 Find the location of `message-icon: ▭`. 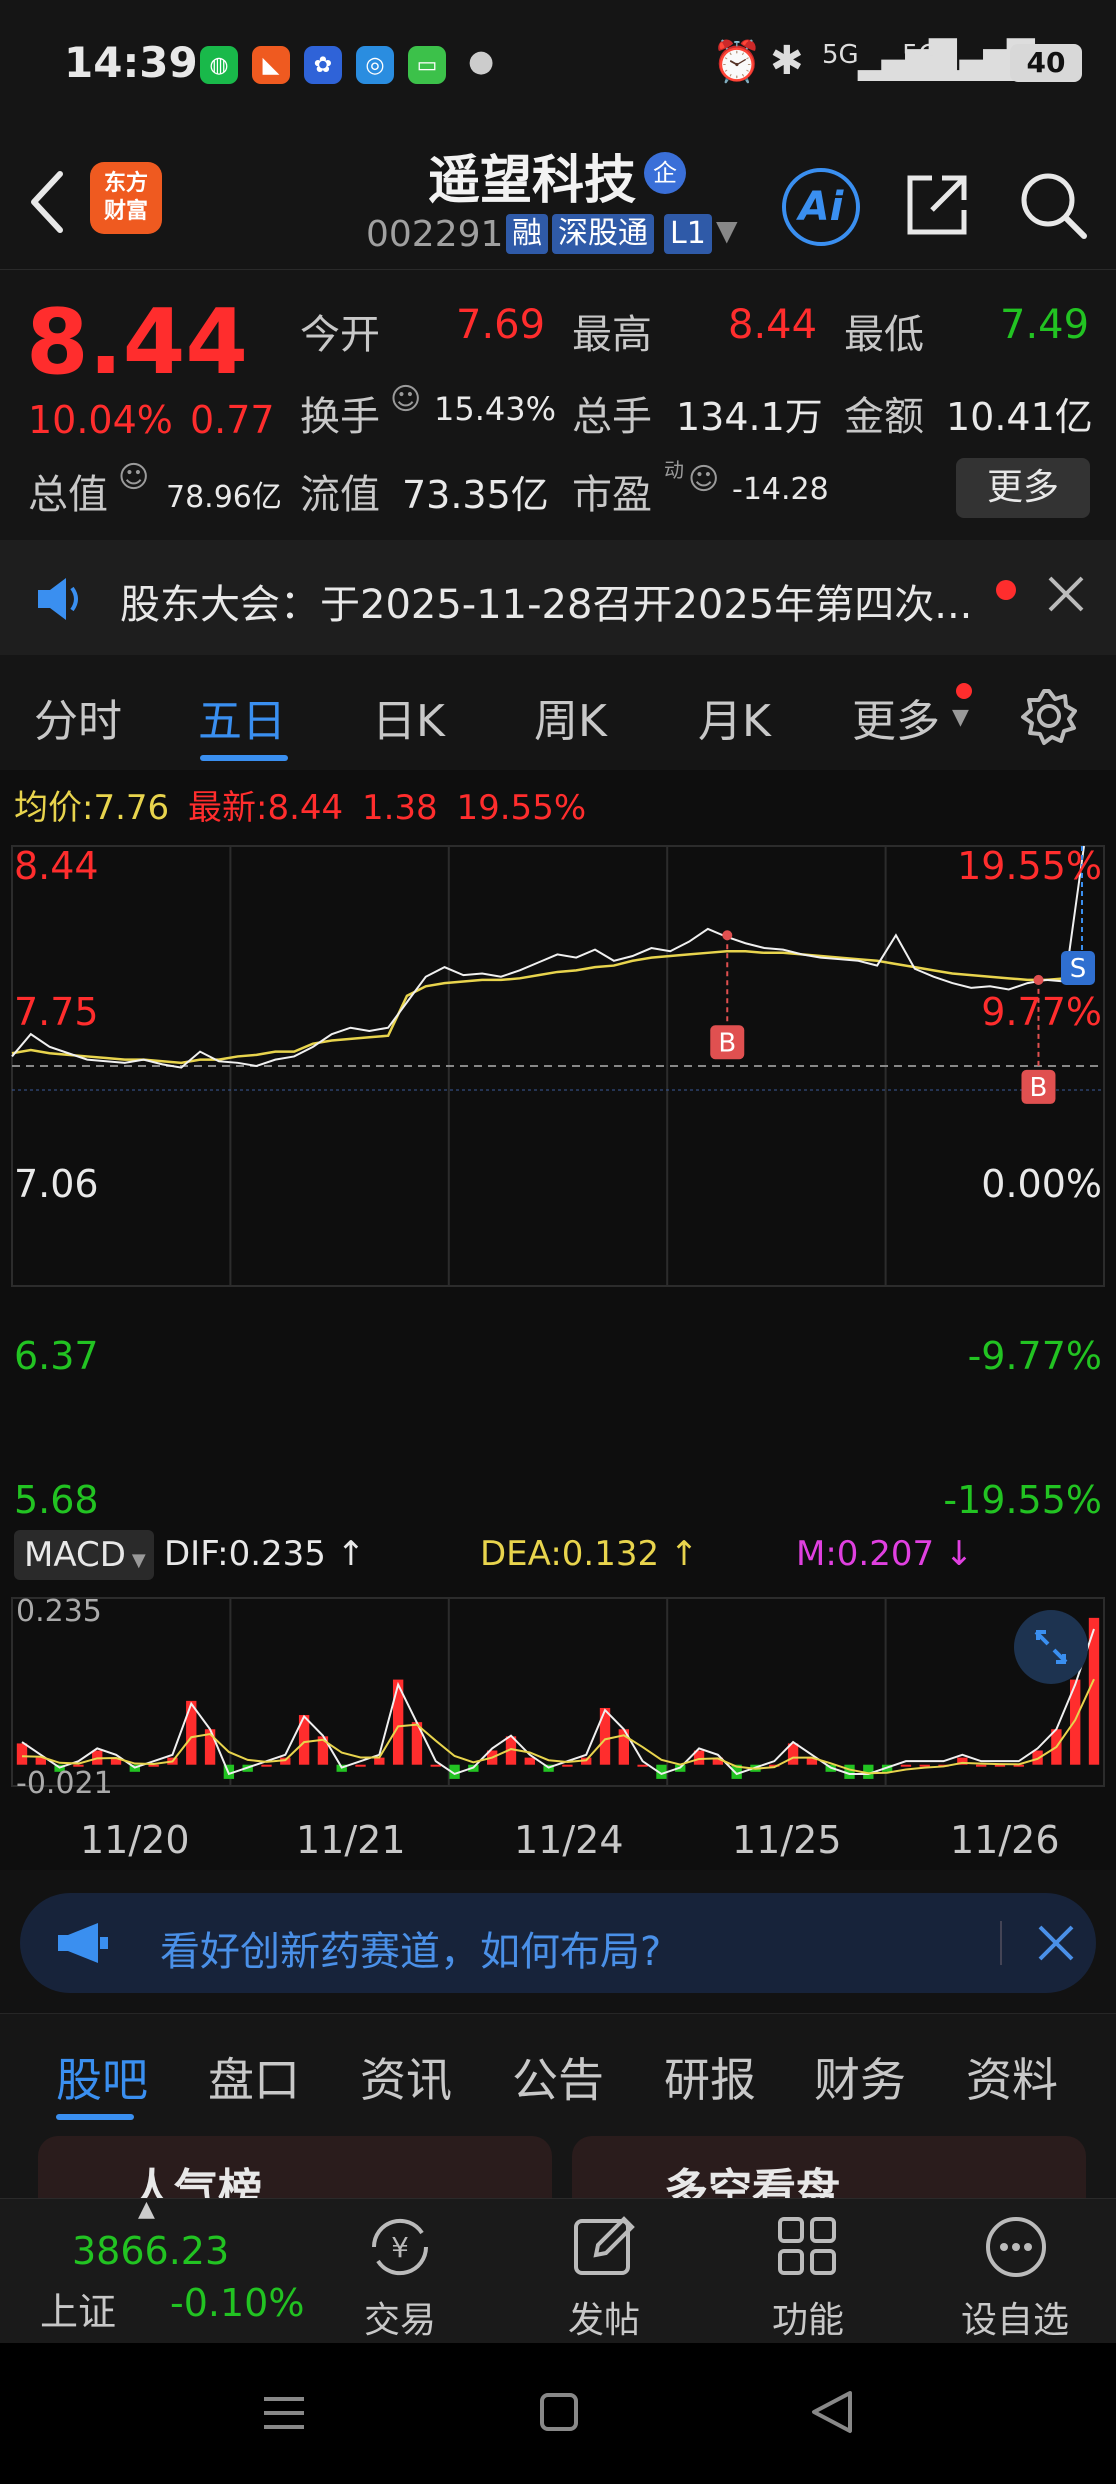

message-icon: ▭ is located at coordinates (427, 65).